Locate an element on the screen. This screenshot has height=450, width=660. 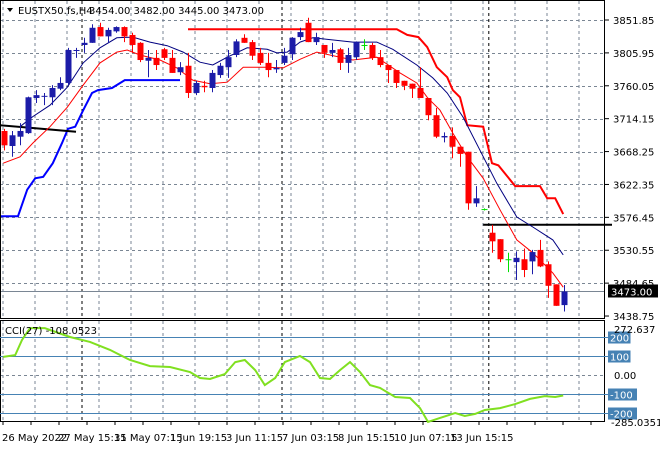
current-price-label: 3473.00 is located at coordinates (631, 292).